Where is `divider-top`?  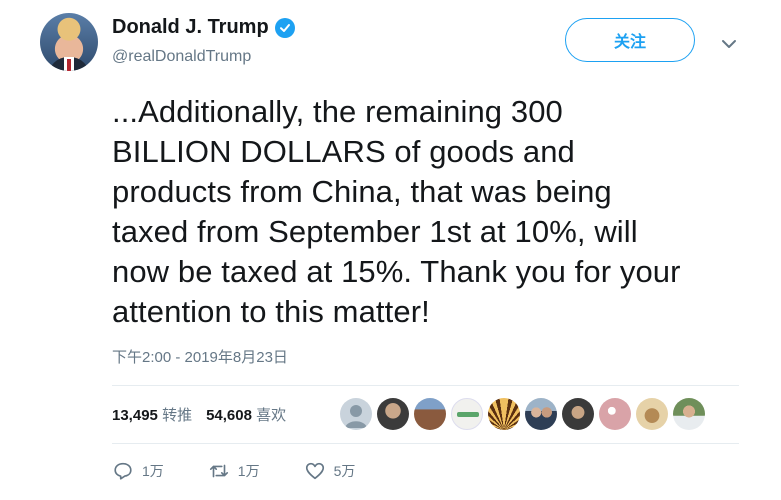 divider-top is located at coordinates (425, 385).